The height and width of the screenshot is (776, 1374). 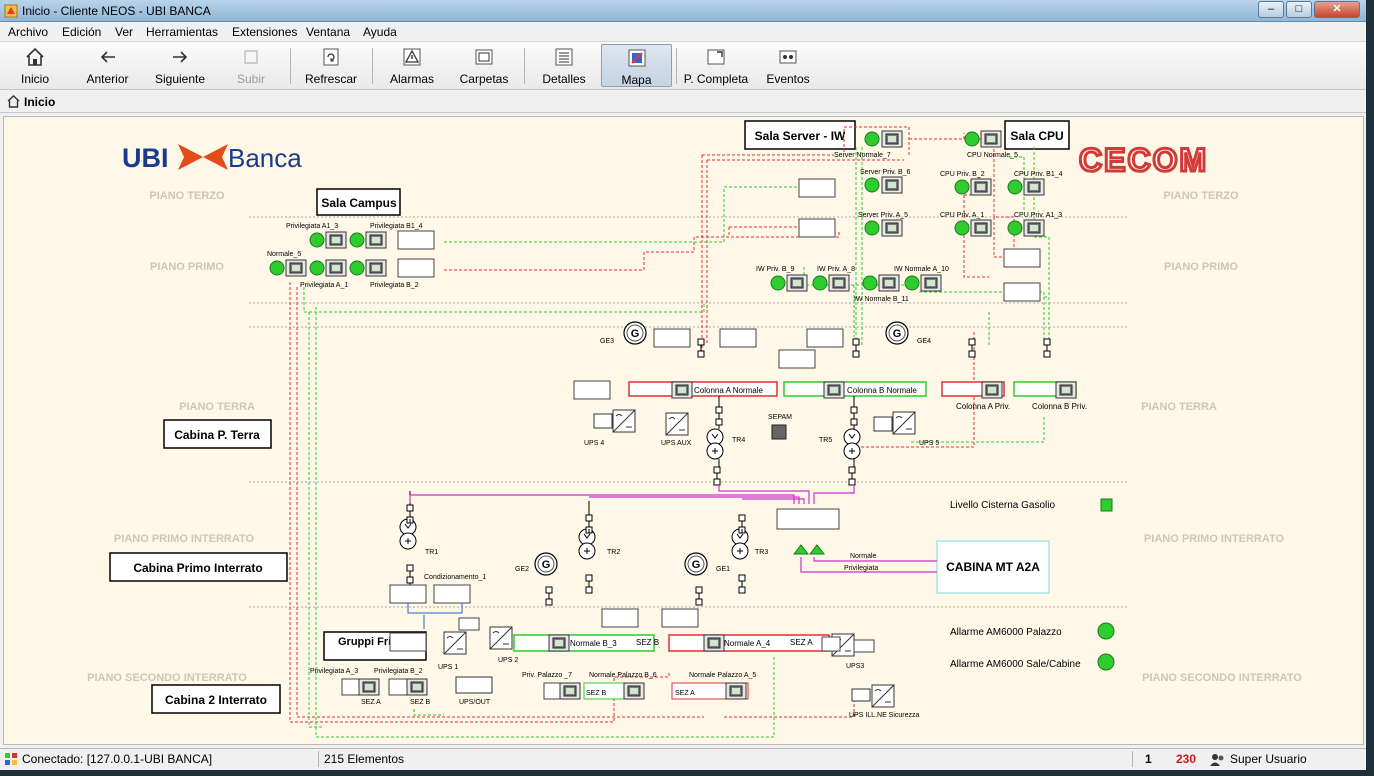 What do you see at coordinates (484, 65) in the screenshot?
I see `folders-button: Carpetas` at bounding box center [484, 65].